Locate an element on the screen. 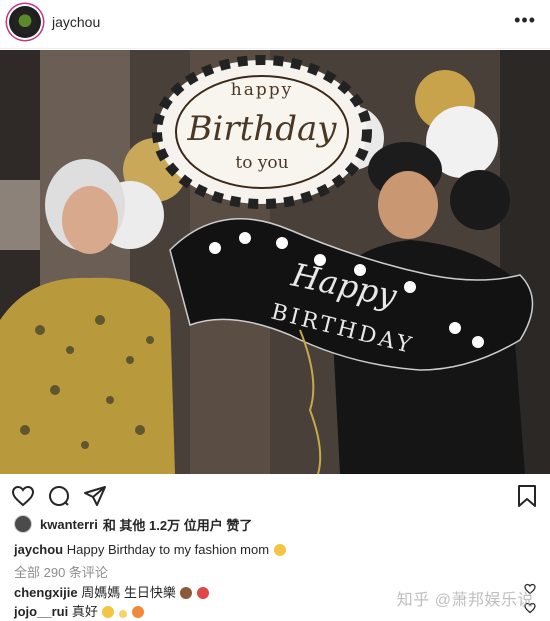 Image resolution: width=550 pixels, height=621 pixels. comment-item: chengxijie 周媽媽 生日快樂 is located at coordinates (112, 591).